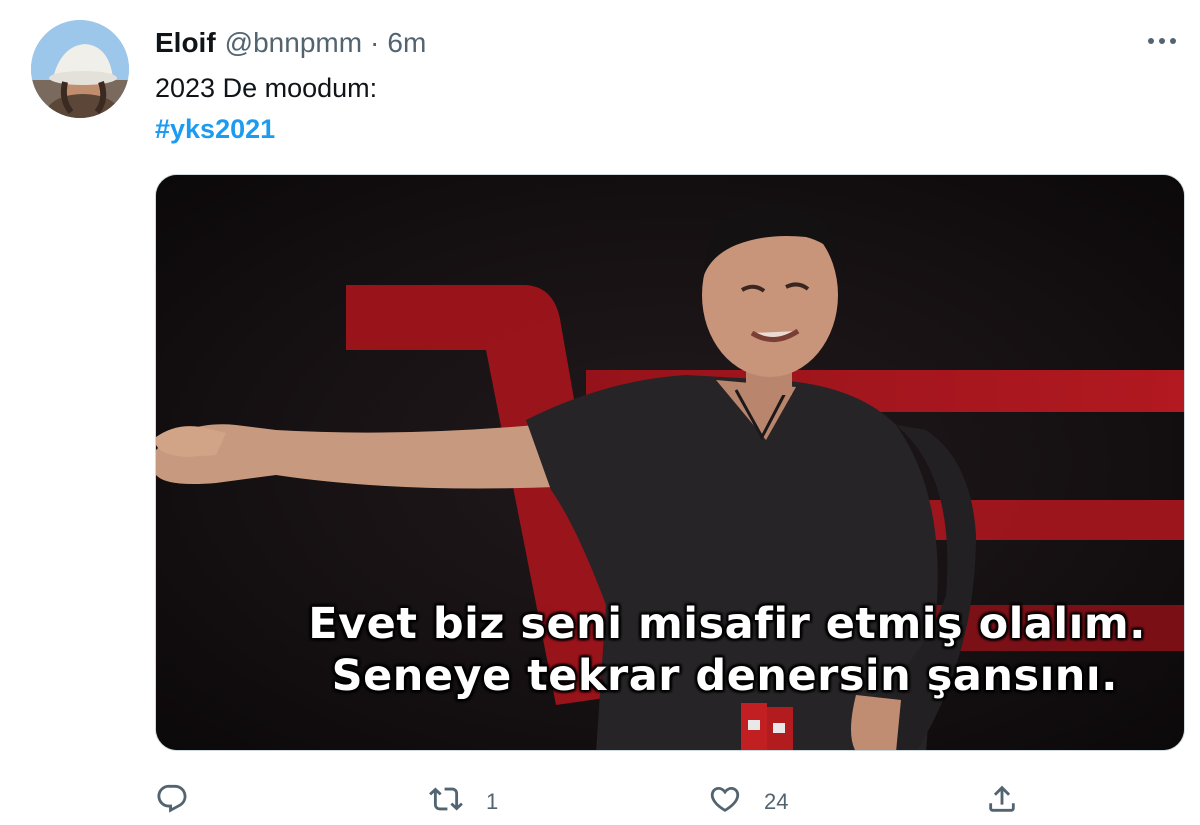  Describe the element at coordinates (670, 802) in the screenshot. I see `tweet-actions: 1 24` at that location.